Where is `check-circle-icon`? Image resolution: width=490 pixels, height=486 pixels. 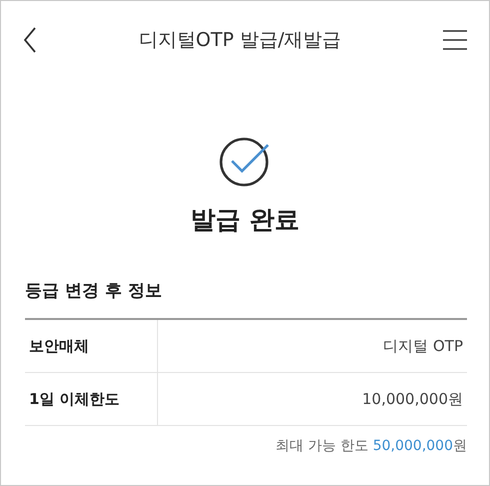
check-circle-icon is located at coordinates (245, 161).